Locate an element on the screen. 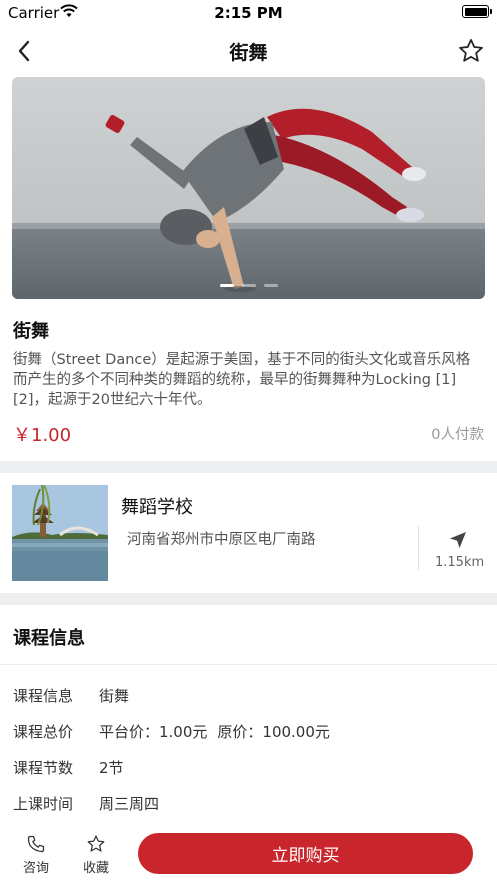 The width and height of the screenshot is (497, 883). navigation-arrow-icon is located at coordinates (458, 540).